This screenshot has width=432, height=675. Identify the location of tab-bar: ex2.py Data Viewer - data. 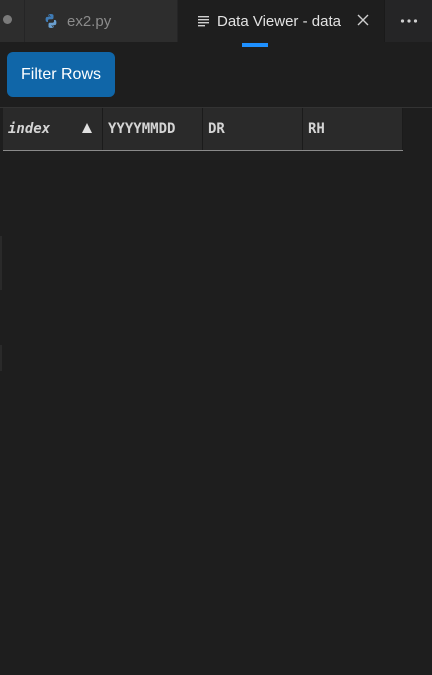
(216, 23).